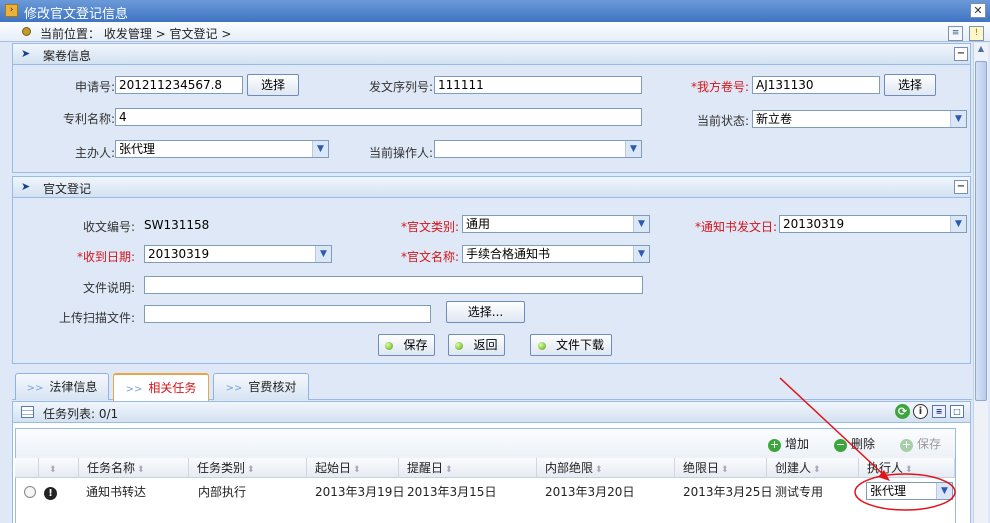 This screenshot has height=523, width=990. I want to click on col-check, so click(27, 468).